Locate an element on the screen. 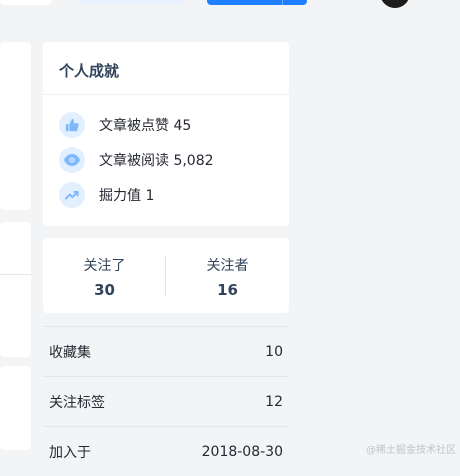 This screenshot has height=476, width=460. followers-count: 16 is located at coordinates (227, 290).